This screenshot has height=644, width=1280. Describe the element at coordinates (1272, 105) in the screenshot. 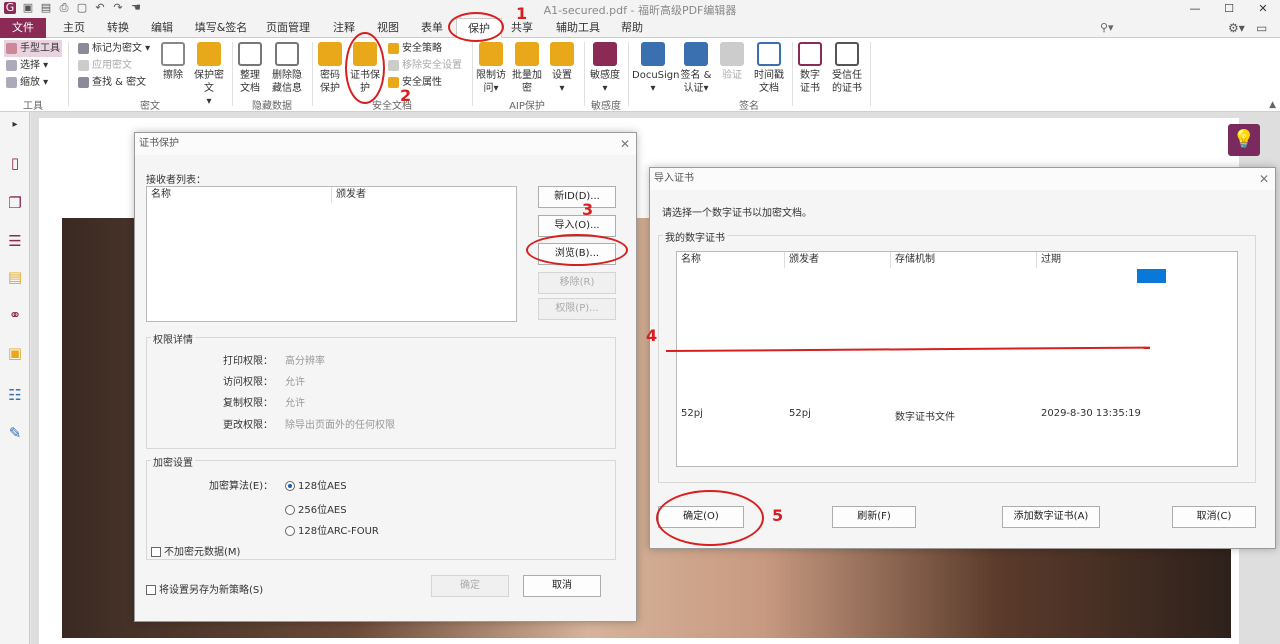

I see `collapse-ribbon-icon: ▲` at that location.